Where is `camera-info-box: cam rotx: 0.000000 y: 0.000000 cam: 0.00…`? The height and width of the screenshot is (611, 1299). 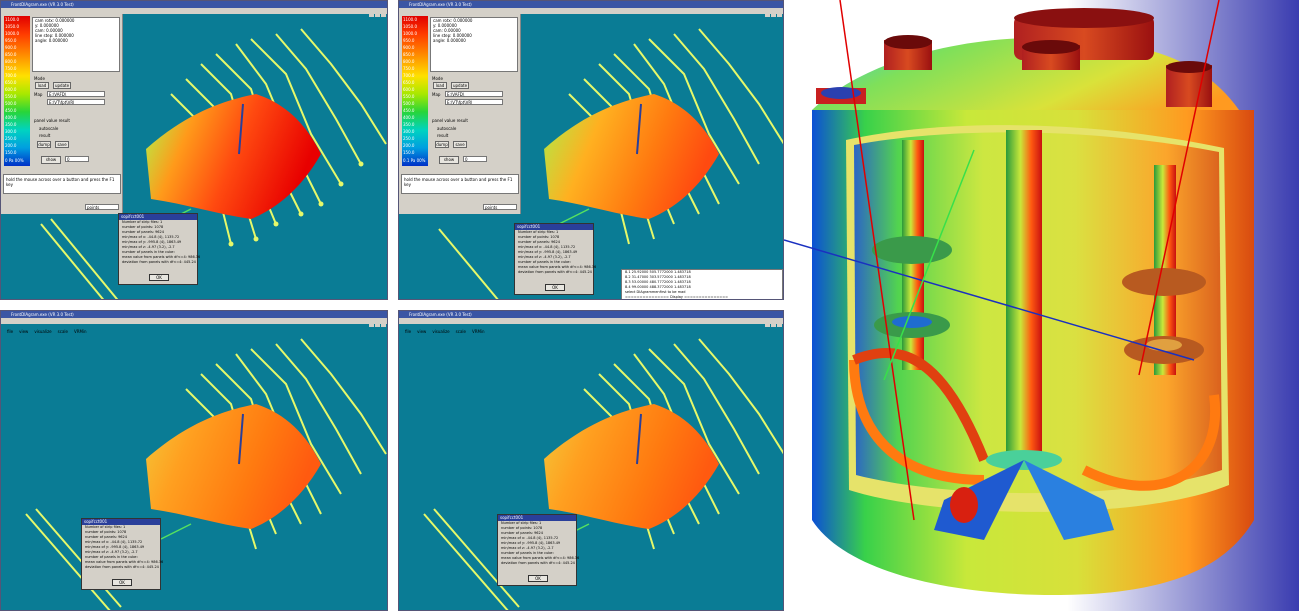 camera-info-box: cam rotx: 0.000000 y: 0.000000 cam: 0.00… is located at coordinates (474, 44).